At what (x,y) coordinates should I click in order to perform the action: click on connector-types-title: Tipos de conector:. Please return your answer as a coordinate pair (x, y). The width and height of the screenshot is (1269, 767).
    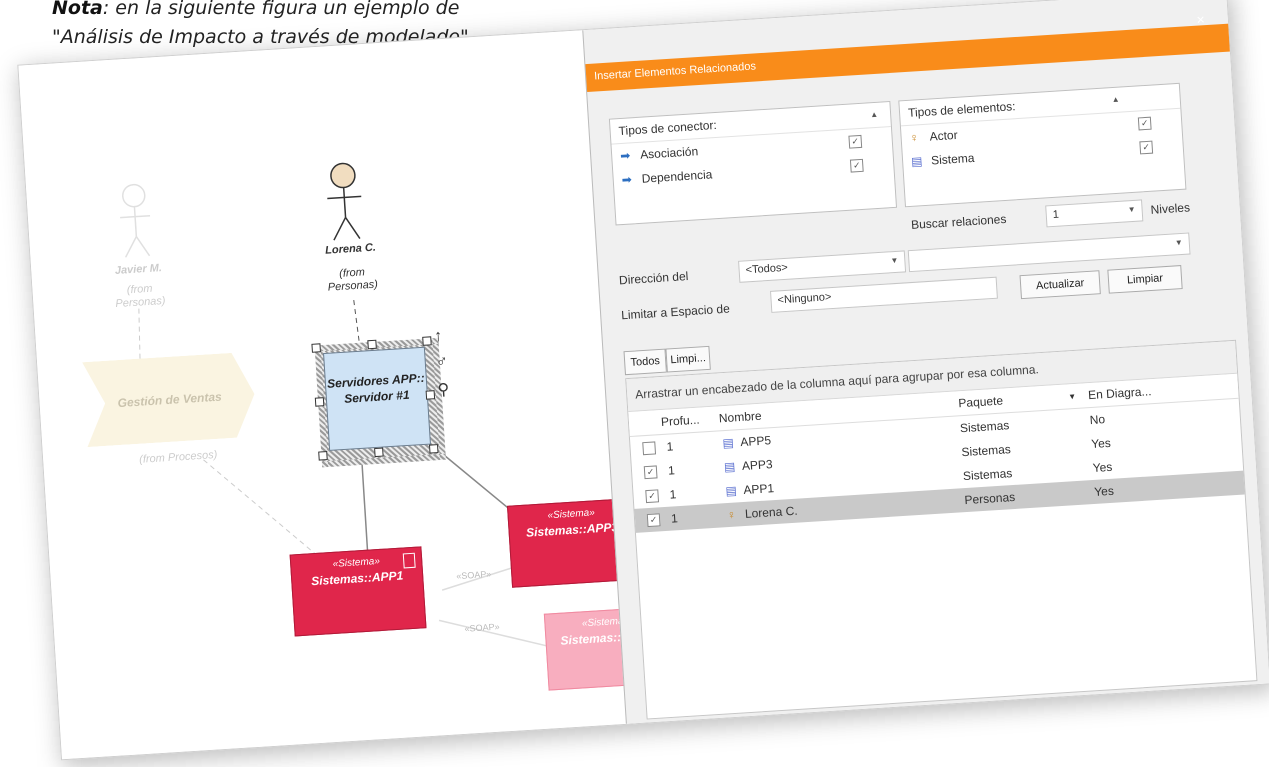
    Looking at the image, I should click on (668, 128).